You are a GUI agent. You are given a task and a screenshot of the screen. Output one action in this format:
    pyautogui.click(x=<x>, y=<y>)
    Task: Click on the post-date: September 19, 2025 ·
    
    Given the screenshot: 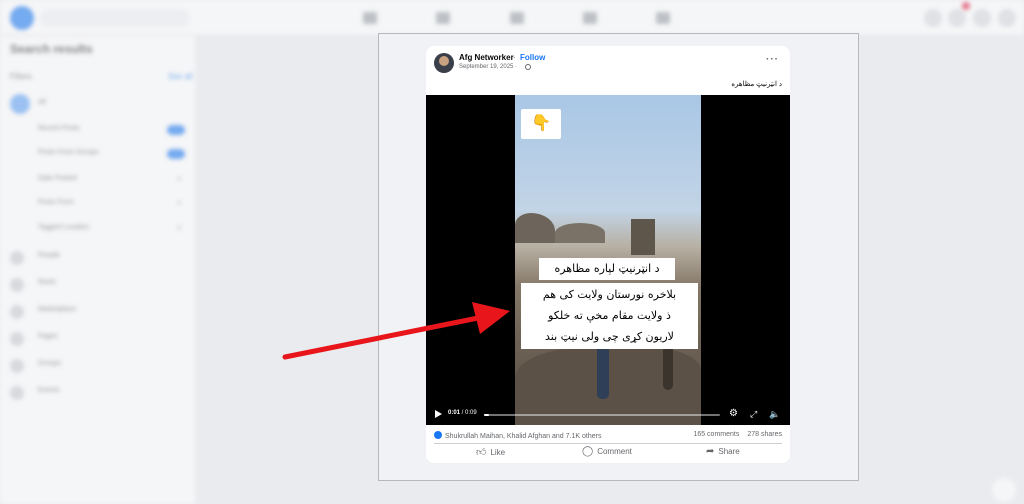 What is the action you would take?
    pyautogui.click(x=488, y=67)
    